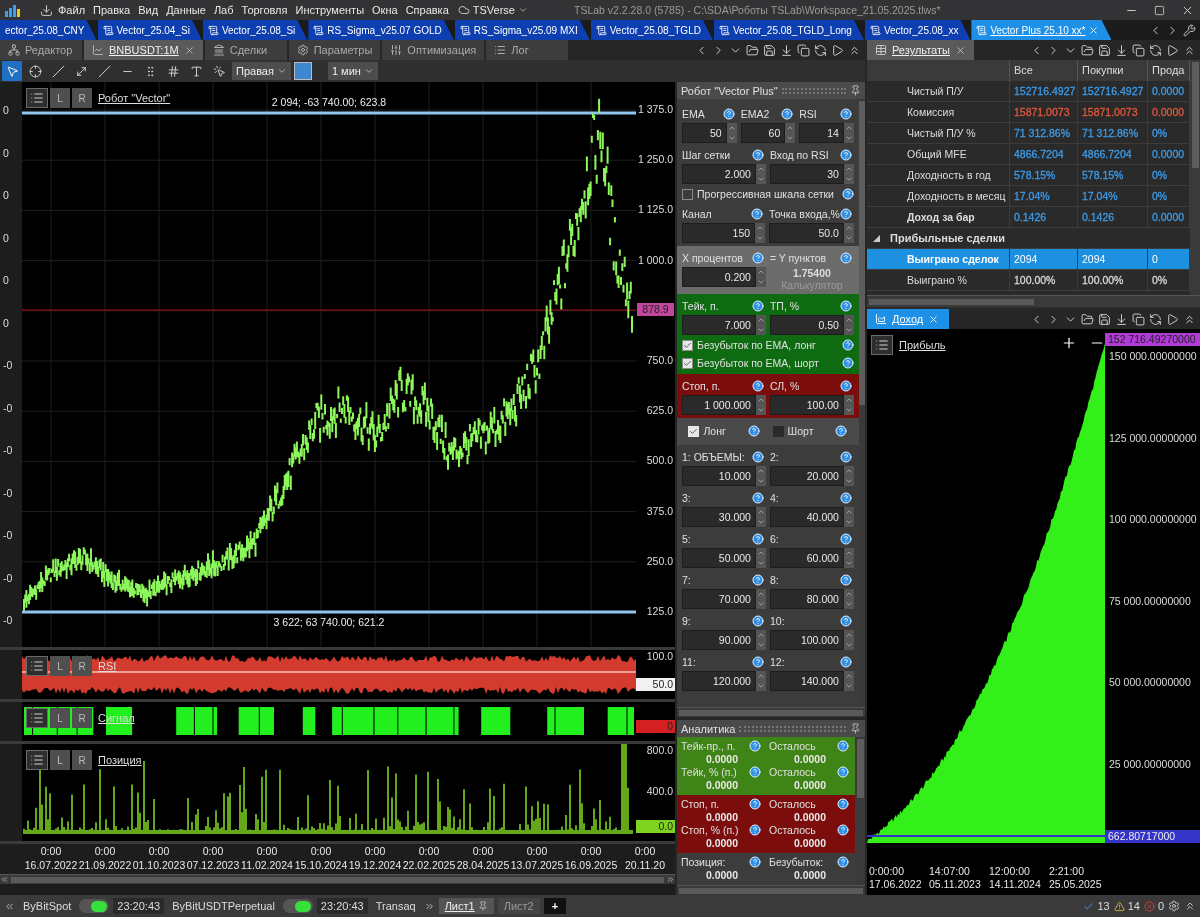  I want to click on menu-item: Инструменты, so click(330, 10).